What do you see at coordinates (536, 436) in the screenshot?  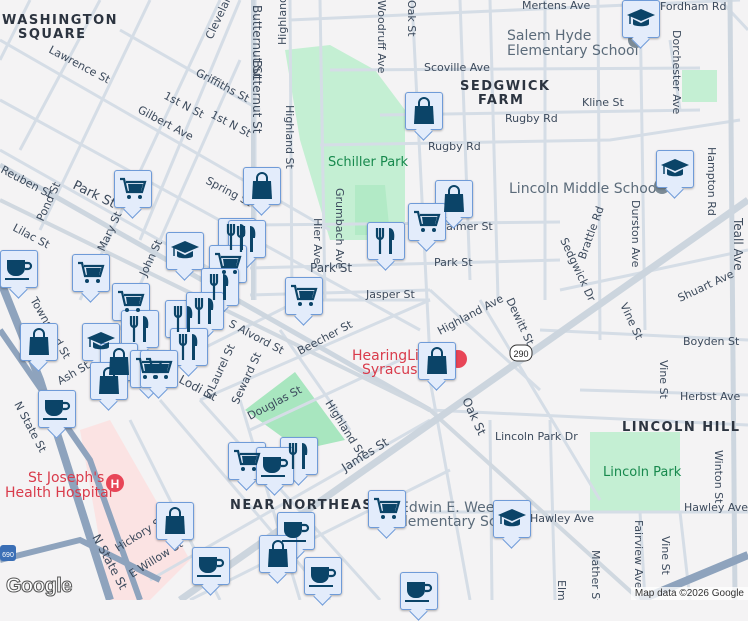 I see `svg-text: Lincoln Park Dr` at bounding box center [536, 436].